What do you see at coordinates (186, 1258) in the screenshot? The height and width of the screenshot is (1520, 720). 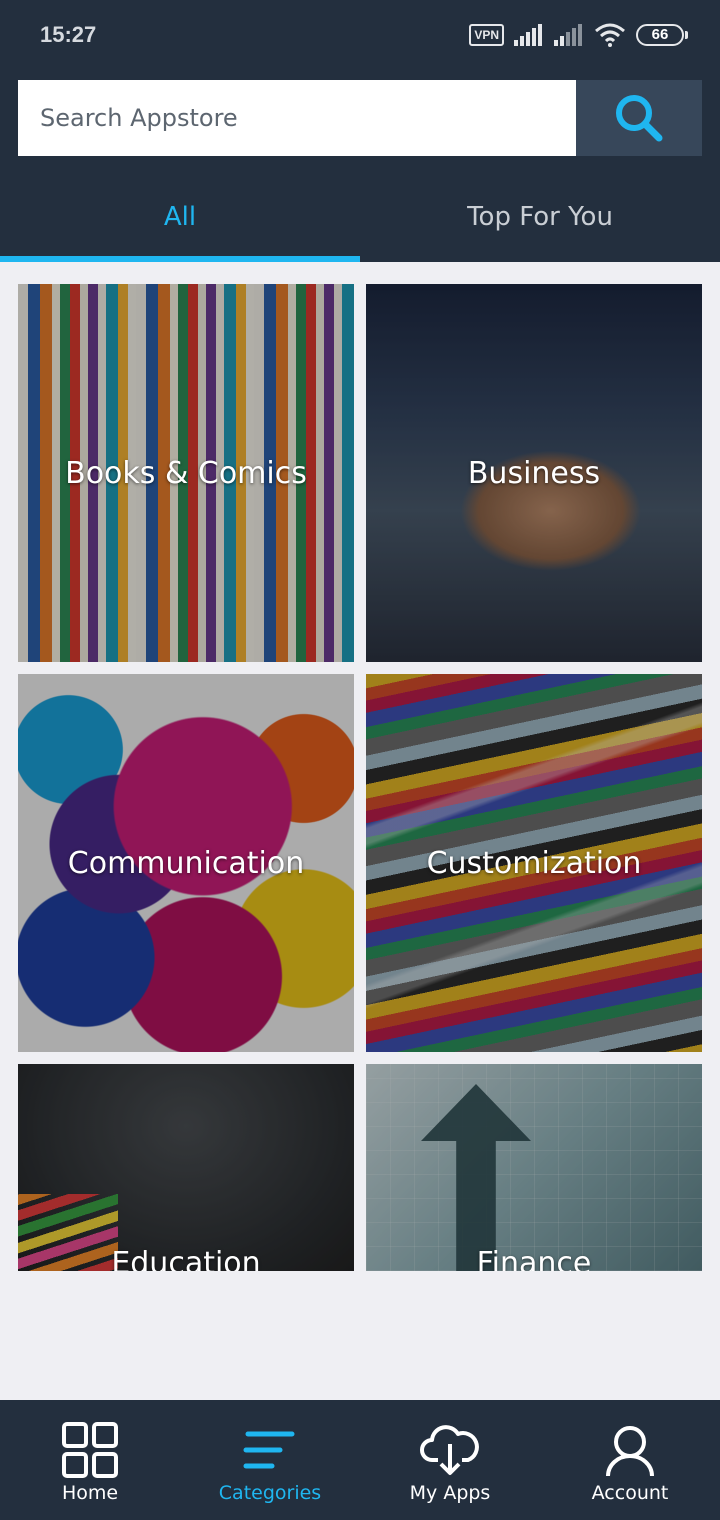 I see `category-label: Education` at bounding box center [186, 1258].